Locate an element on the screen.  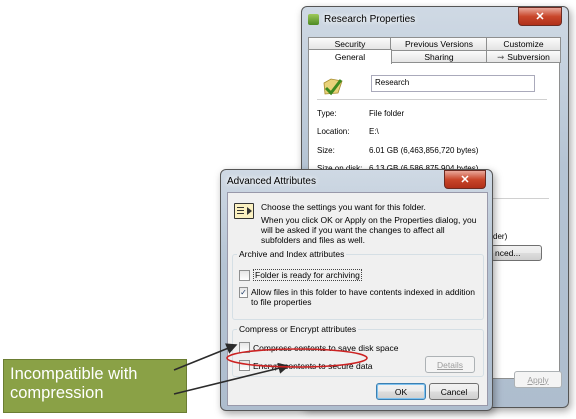
compress-group-label: Compress or Encrypt attributes is located at coordinates (298, 329).